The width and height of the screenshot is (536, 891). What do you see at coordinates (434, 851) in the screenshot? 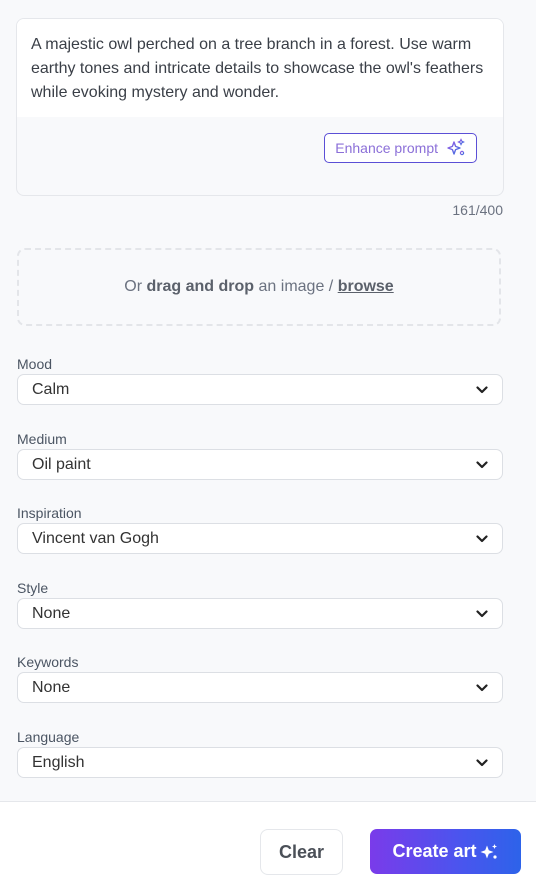
I see `create-art-label: Create art` at bounding box center [434, 851].